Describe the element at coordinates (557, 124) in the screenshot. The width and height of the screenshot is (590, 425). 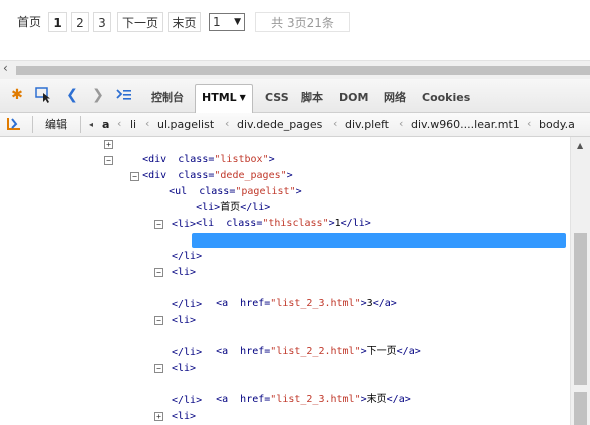
I see `breadcrumb-item-body: body.a` at that location.